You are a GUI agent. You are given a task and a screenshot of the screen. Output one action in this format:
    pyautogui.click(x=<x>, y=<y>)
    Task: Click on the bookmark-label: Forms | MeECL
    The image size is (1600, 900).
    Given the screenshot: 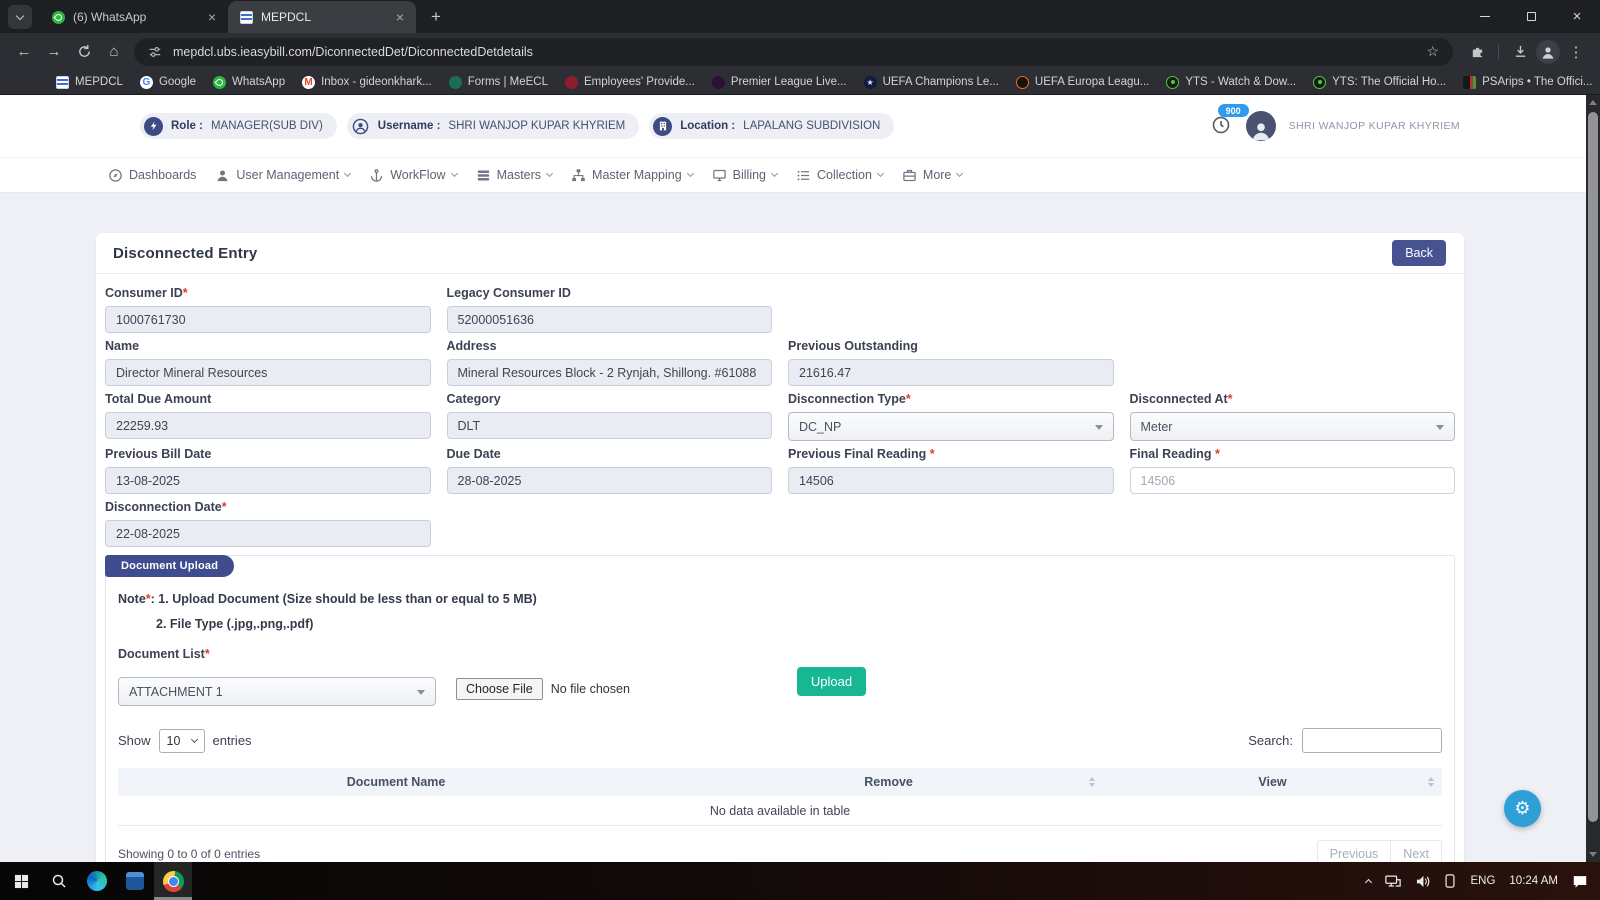 What is the action you would take?
    pyautogui.click(x=507, y=82)
    